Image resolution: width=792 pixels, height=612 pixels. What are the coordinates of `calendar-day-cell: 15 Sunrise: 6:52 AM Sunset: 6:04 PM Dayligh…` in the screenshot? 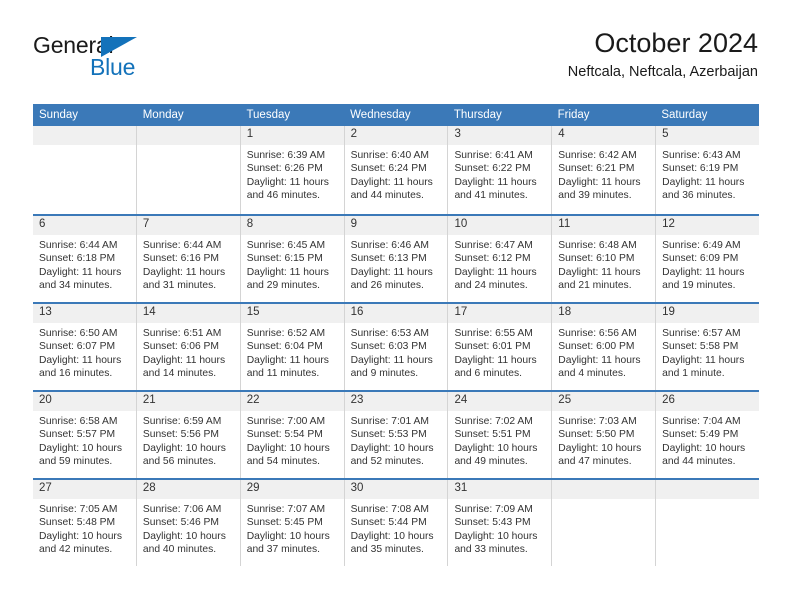 It's located at (291, 347).